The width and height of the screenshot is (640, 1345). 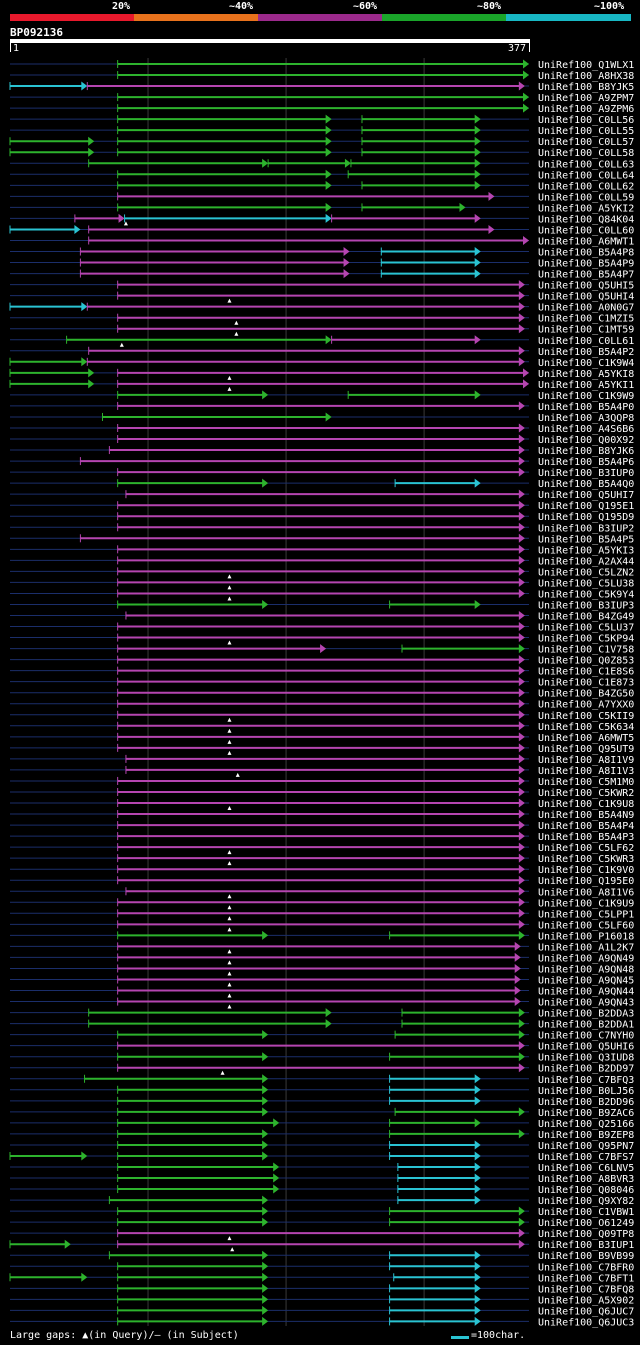 I want to click on hit-label: UniRef100_C1K9U9, so click(x=586, y=903).